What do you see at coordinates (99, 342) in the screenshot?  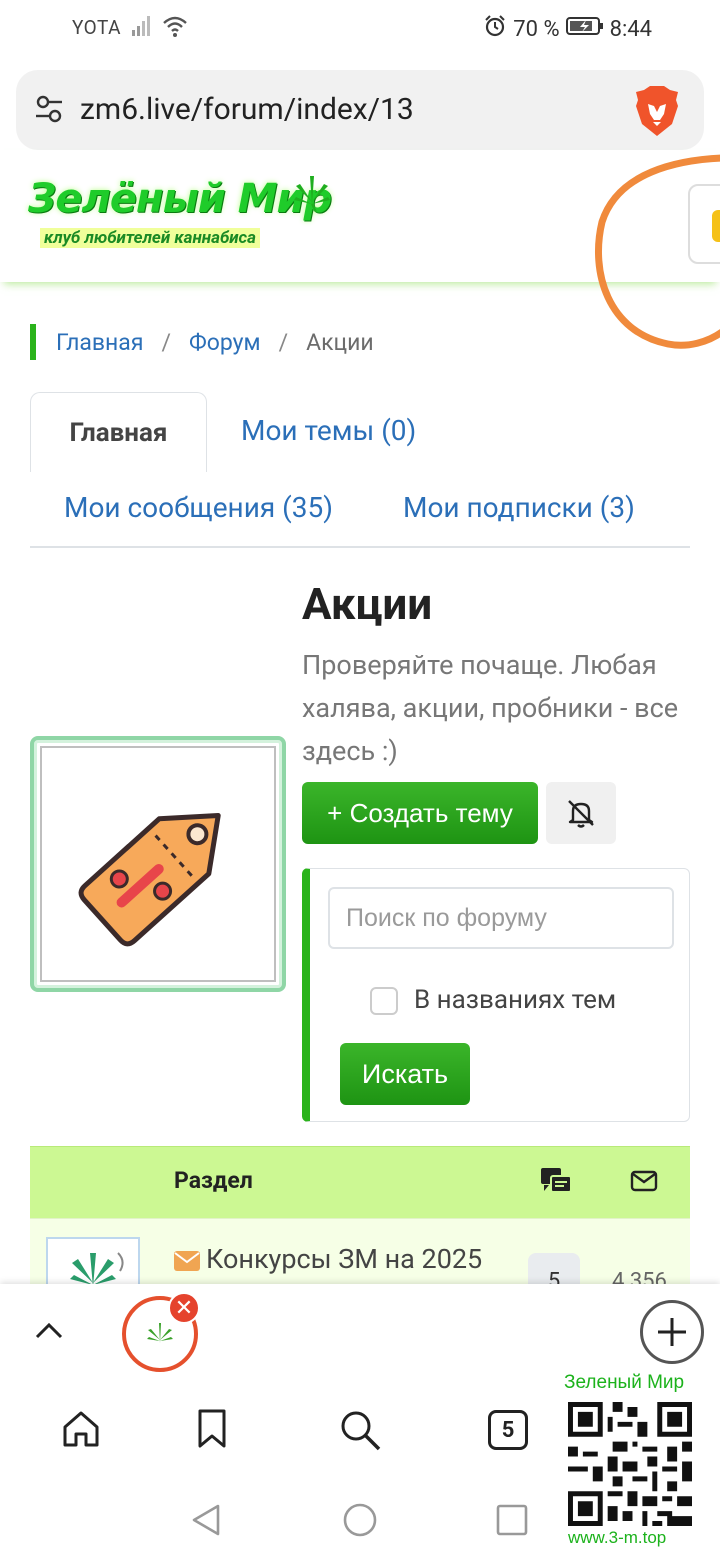 I see `breadcrumb-home: Главная` at bounding box center [99, 342].